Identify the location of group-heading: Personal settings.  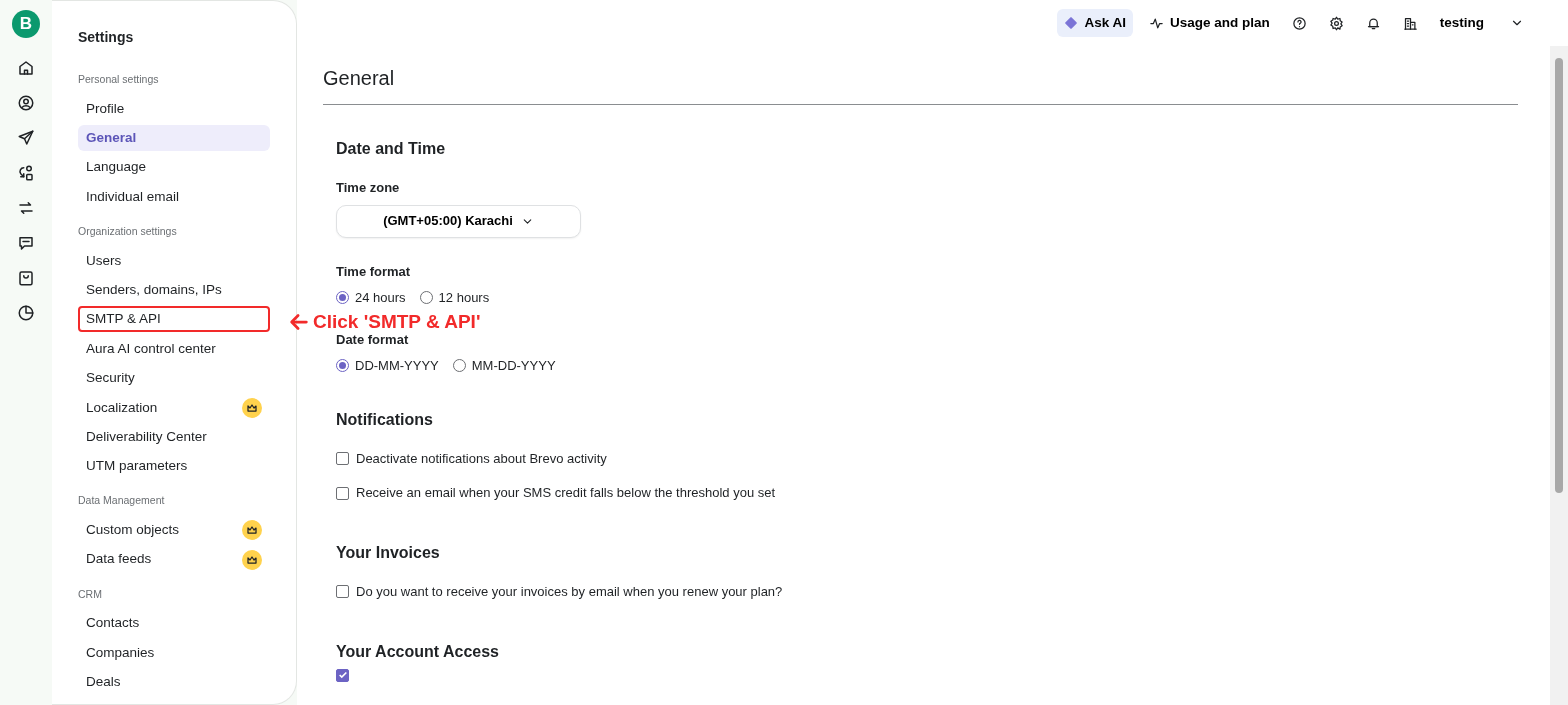
(119, 79).